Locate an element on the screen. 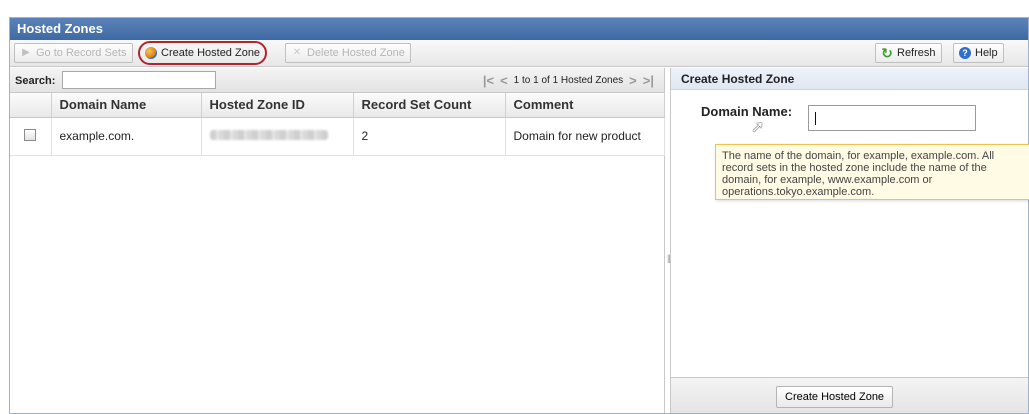 The width and height of the screenshot is (1029, 414). select-column-header is located at coordinates (31, 105).